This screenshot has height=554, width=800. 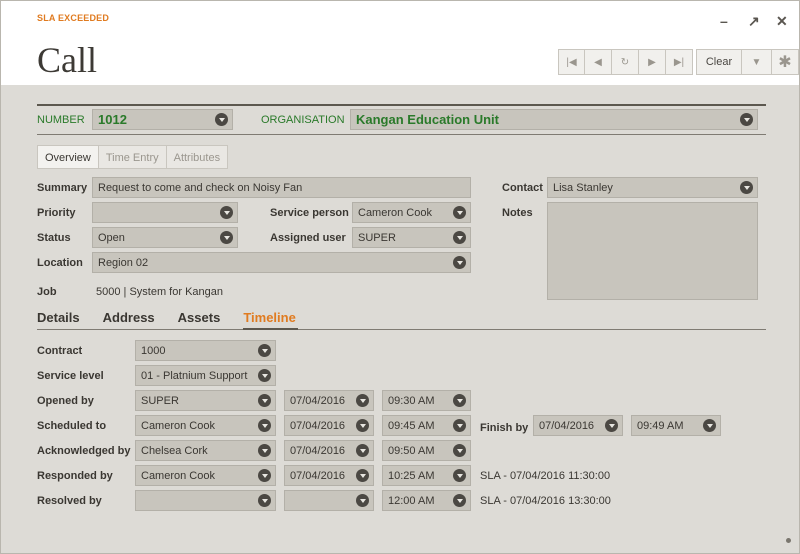 I want to click on tab-address: Address, so click(x=129, y=317).